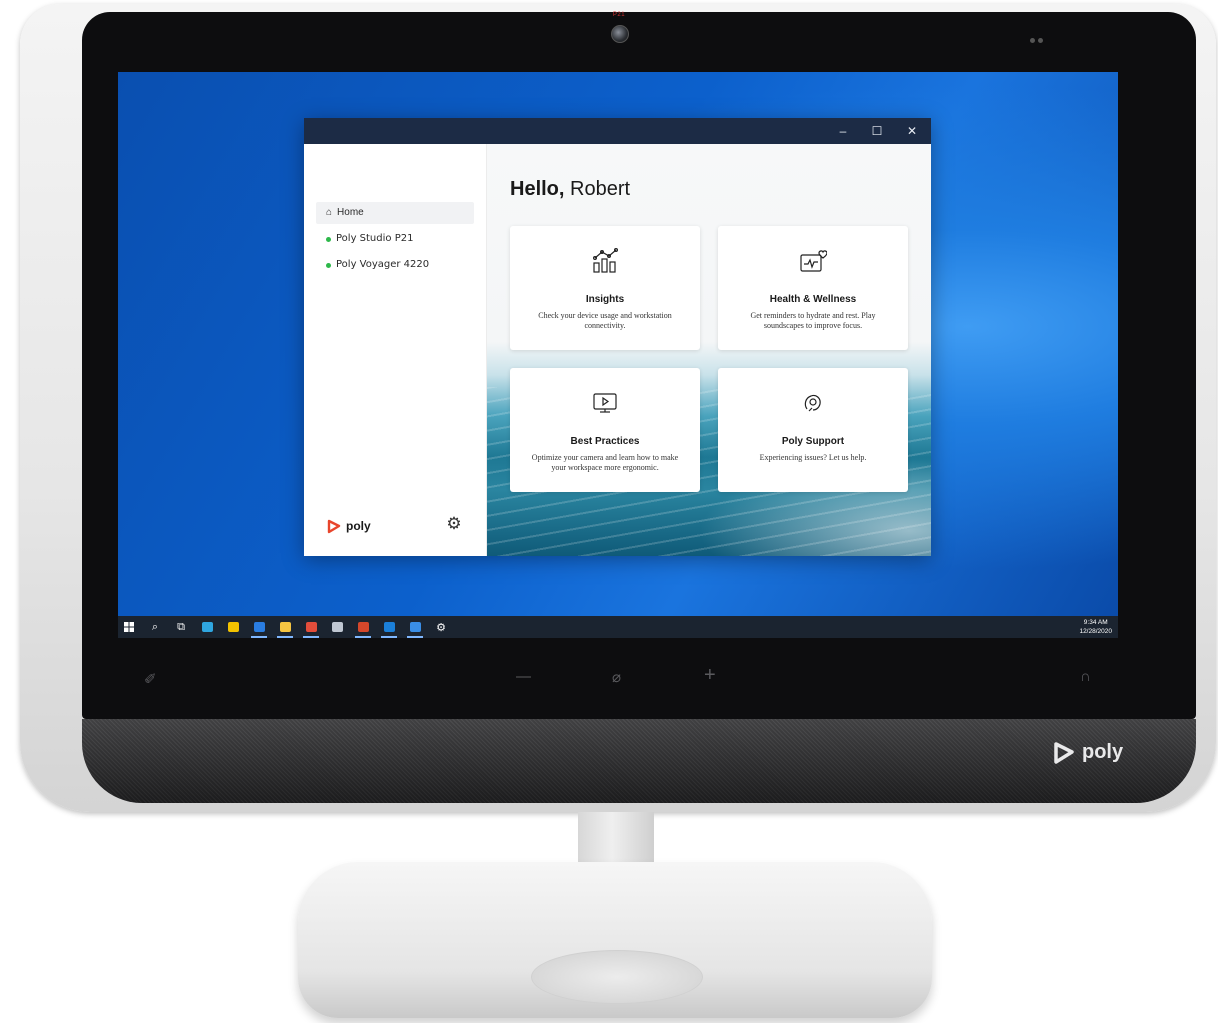 The width and height of the screenshot is (1218, 1023). I want to click on sidebar-item-label: Home, so click(350, 212).